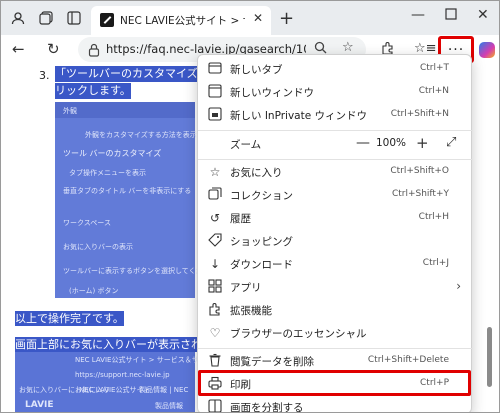  I want to click on shot2-tab: NEC LAVIE公式サイト > サービス＆サ, so click(137, 360).